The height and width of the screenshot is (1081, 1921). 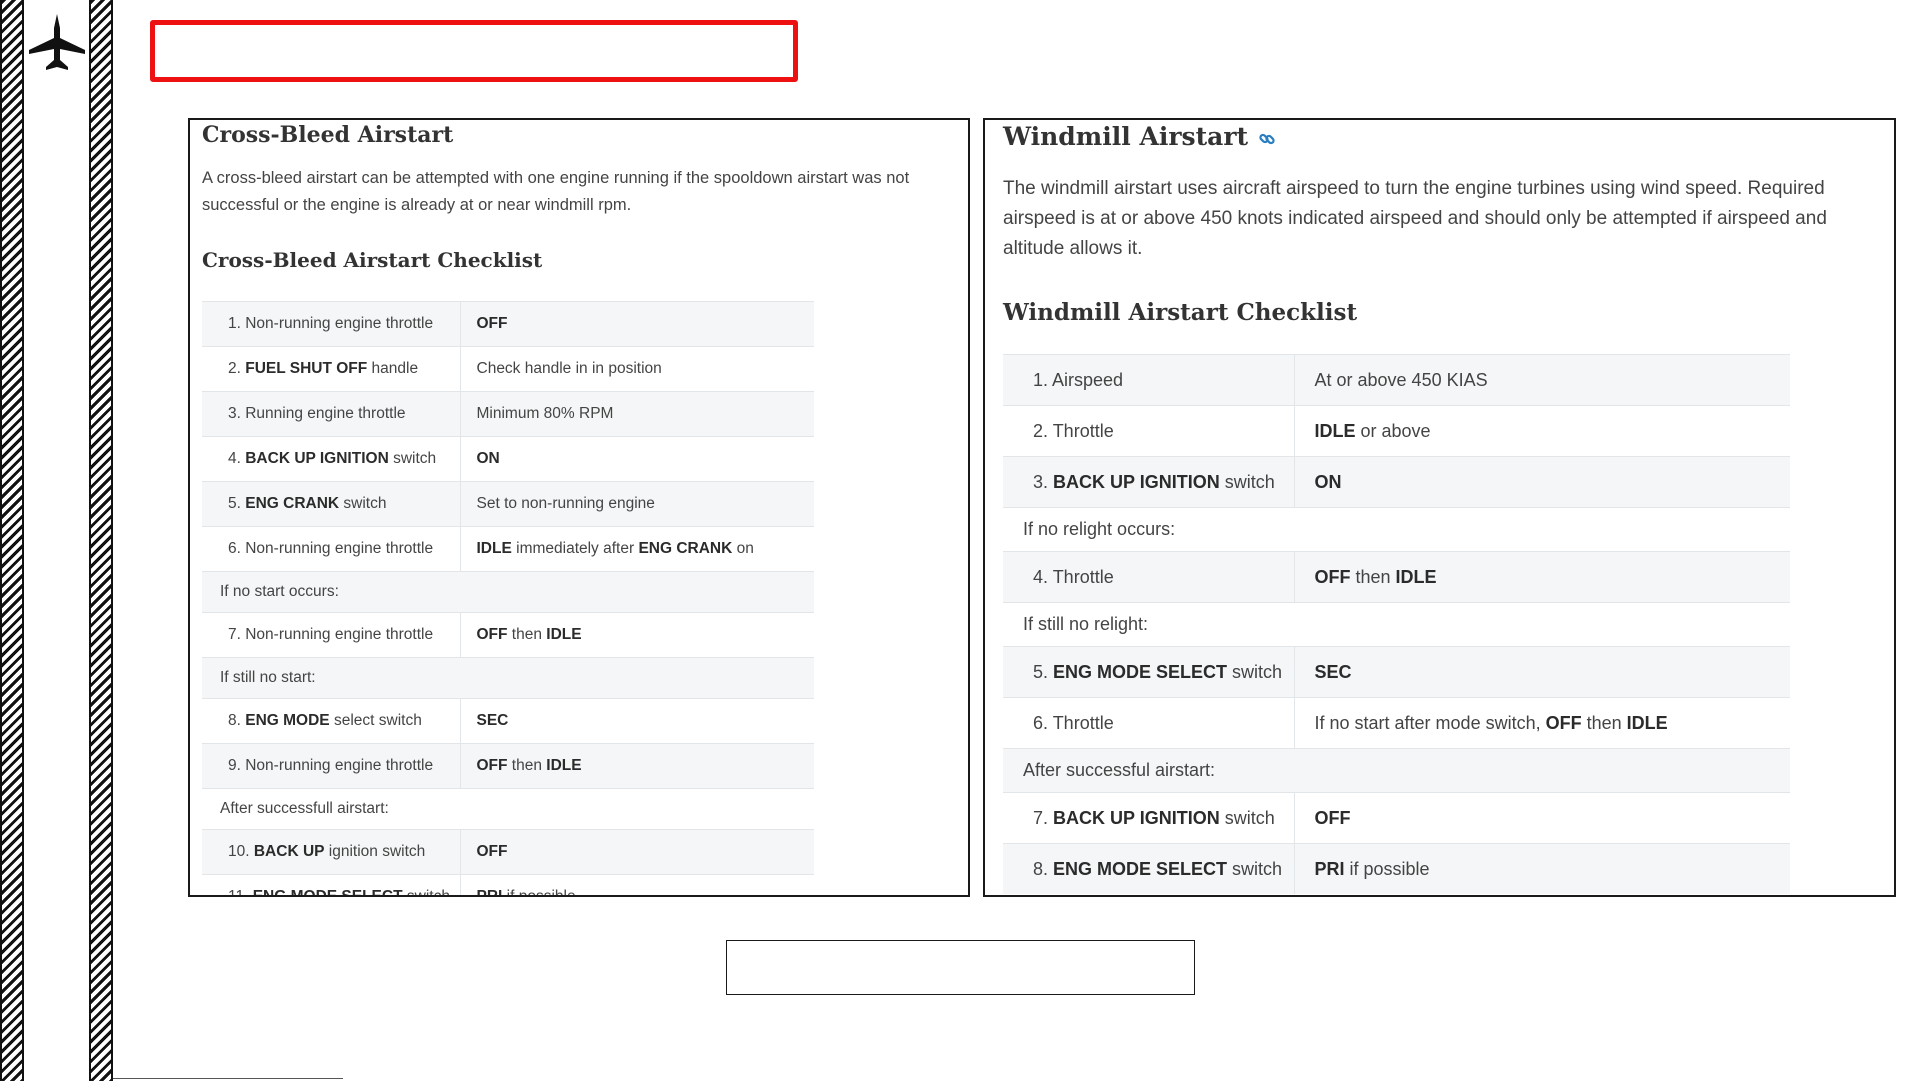 What do you see at coordinates (474, 51) in the screenshot?
I see `title-placeholder-box` at bounding box center [474, 51].